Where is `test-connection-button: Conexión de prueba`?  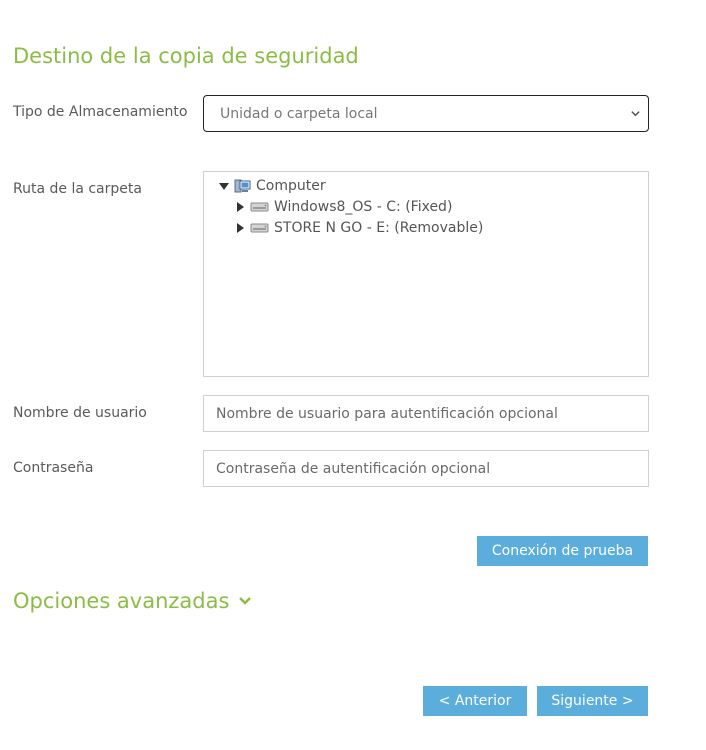 test-connection-button: Conexión de prueba is located at coordinates (562, 551).